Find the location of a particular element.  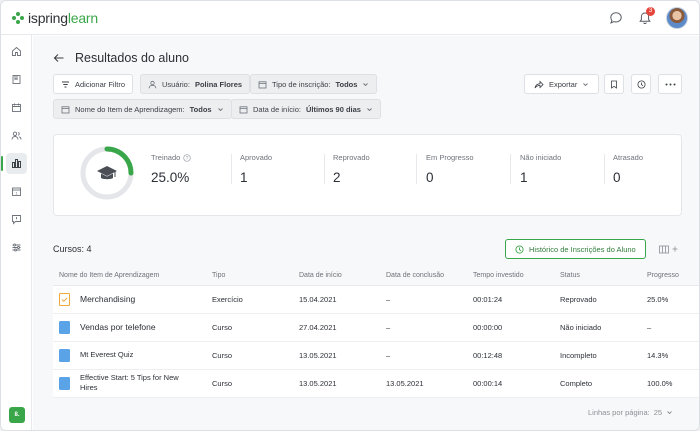

course-name: Mt Everest Quiz is located at coordinates (135, 355).